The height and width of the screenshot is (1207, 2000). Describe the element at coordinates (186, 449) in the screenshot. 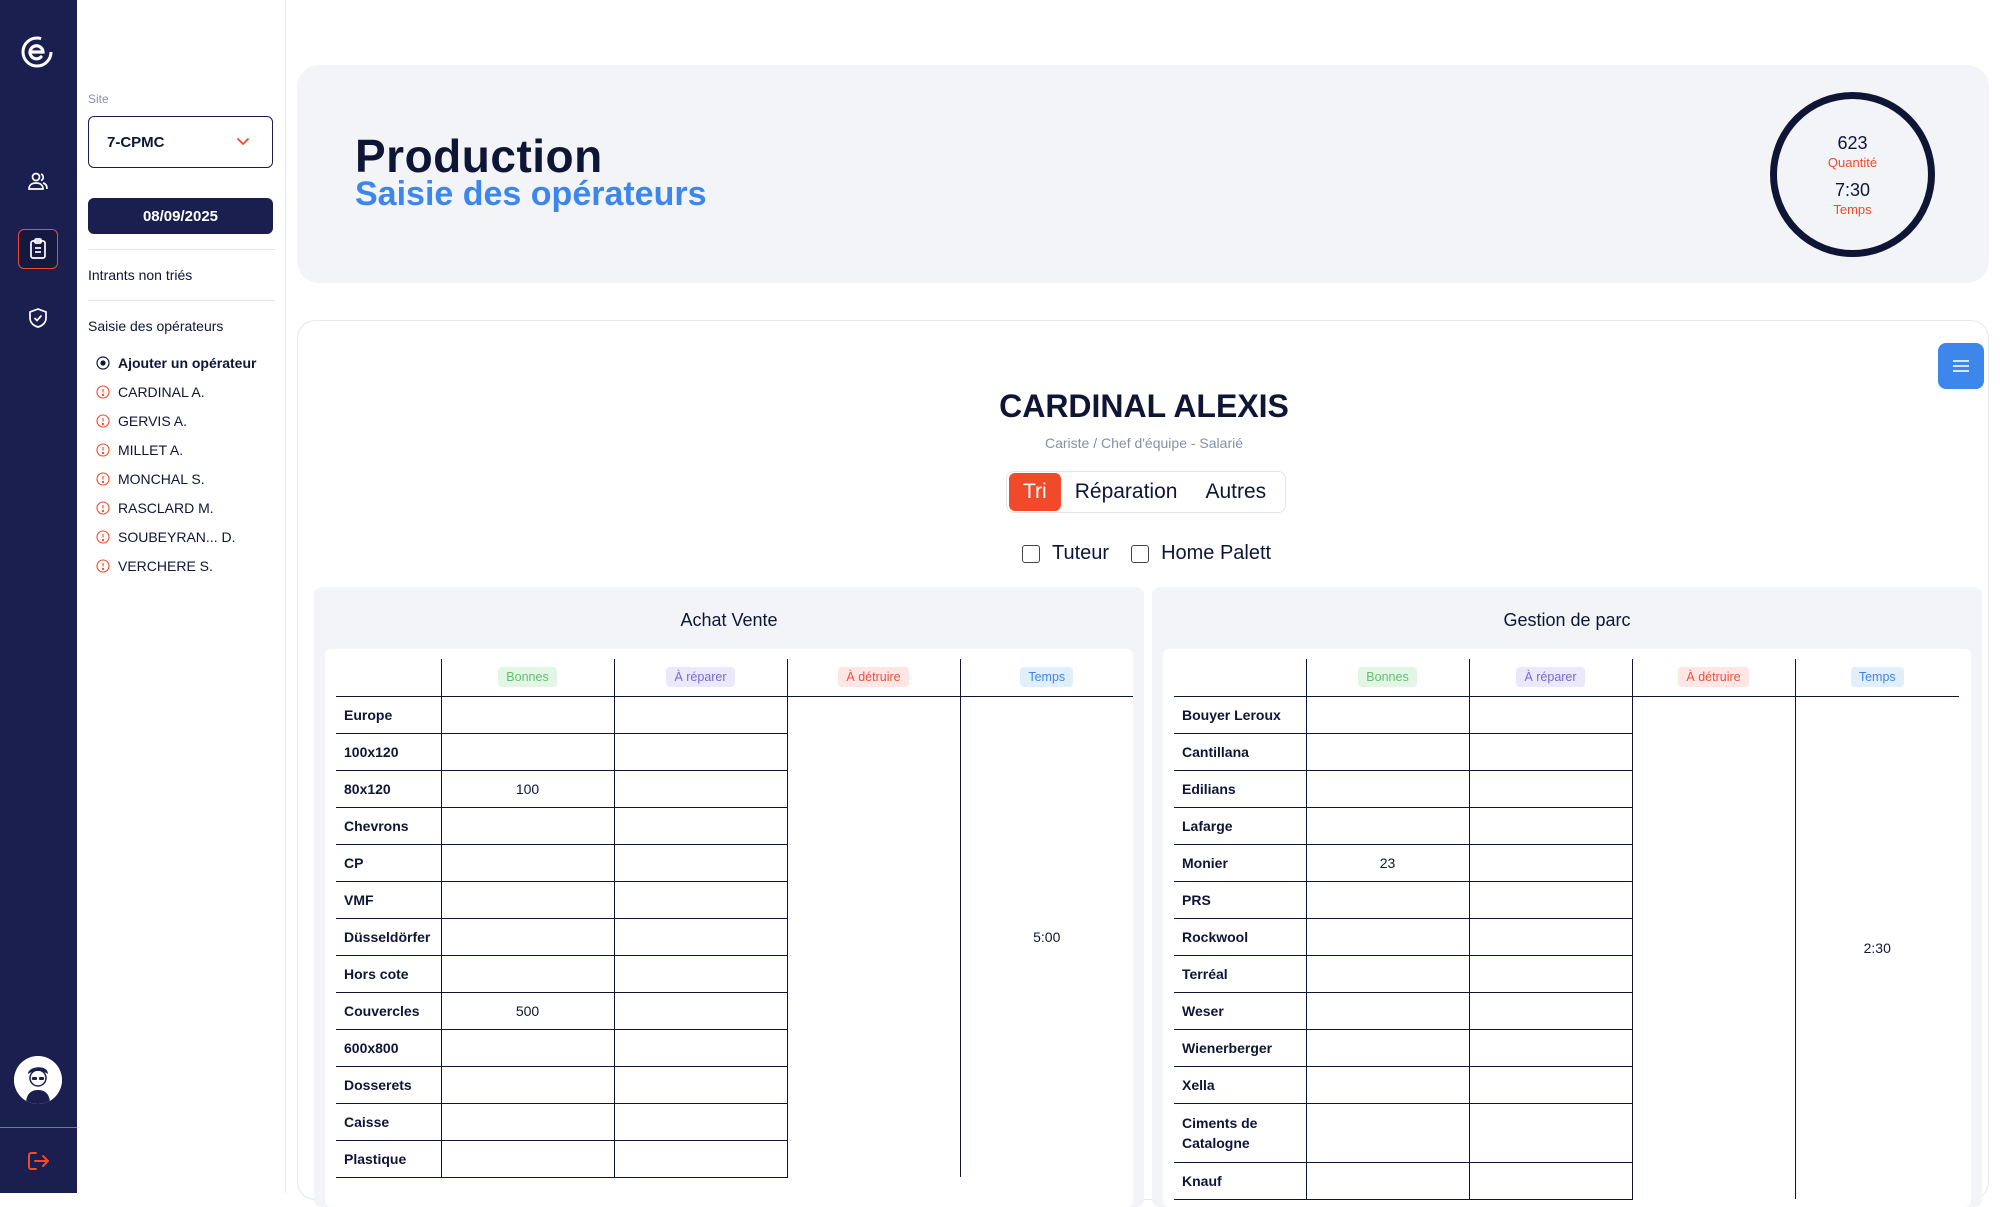

I see `operator-item: MILLET A.` at that location.